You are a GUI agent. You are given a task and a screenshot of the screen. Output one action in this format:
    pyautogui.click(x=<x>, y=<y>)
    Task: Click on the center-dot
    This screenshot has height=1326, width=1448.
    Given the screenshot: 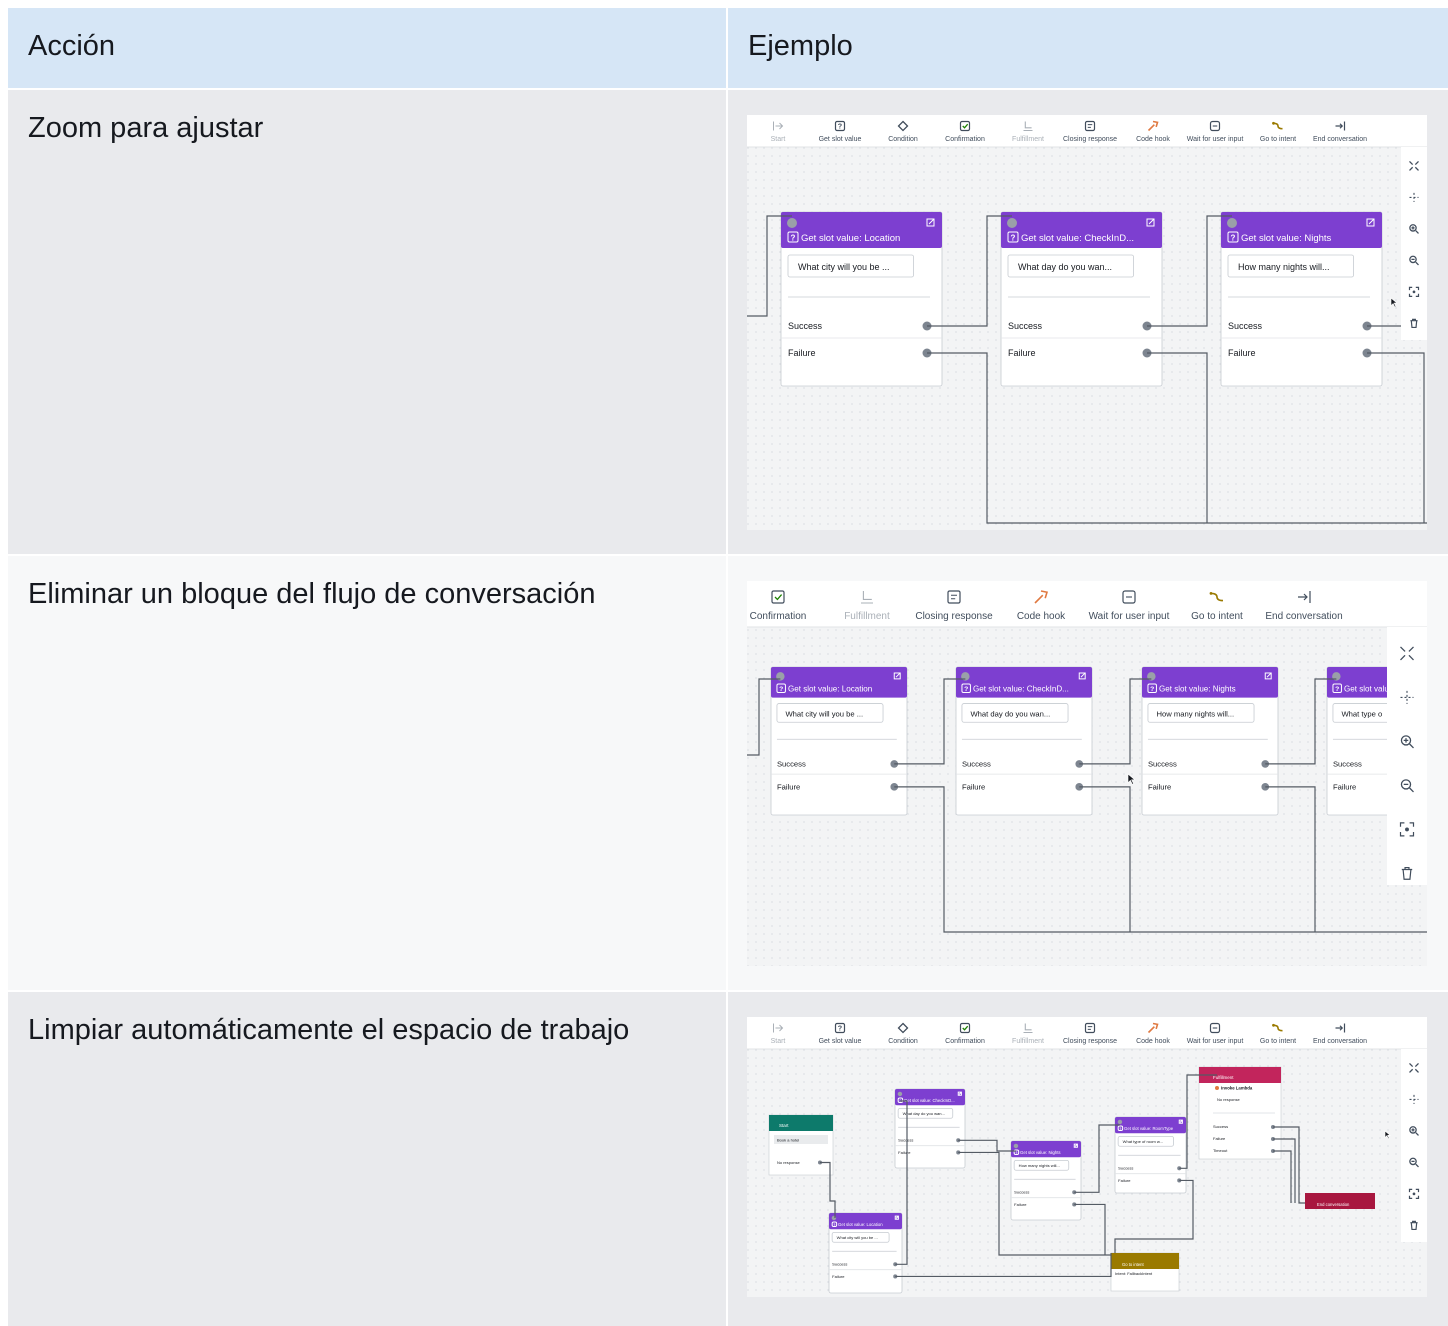 What is the action you would take?
    pyautogui.click(x=1414, y=1194)
    